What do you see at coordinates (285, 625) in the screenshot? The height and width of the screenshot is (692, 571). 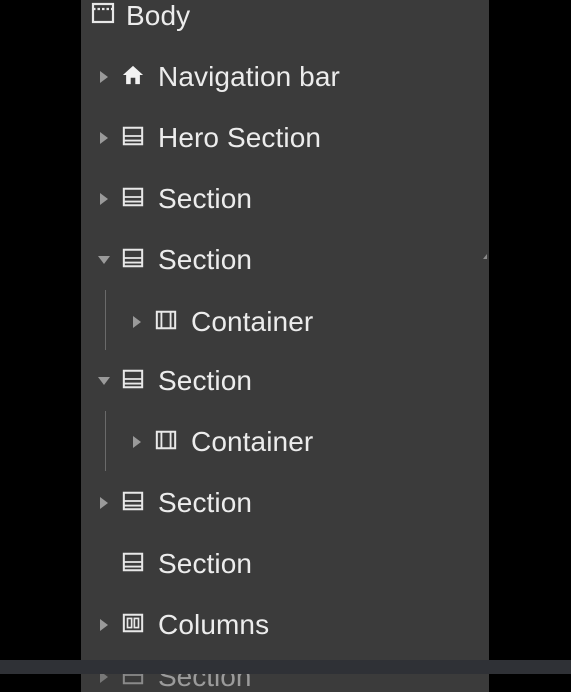 I see `tree-item-columns: Columns` at bounding box center [285, 625].